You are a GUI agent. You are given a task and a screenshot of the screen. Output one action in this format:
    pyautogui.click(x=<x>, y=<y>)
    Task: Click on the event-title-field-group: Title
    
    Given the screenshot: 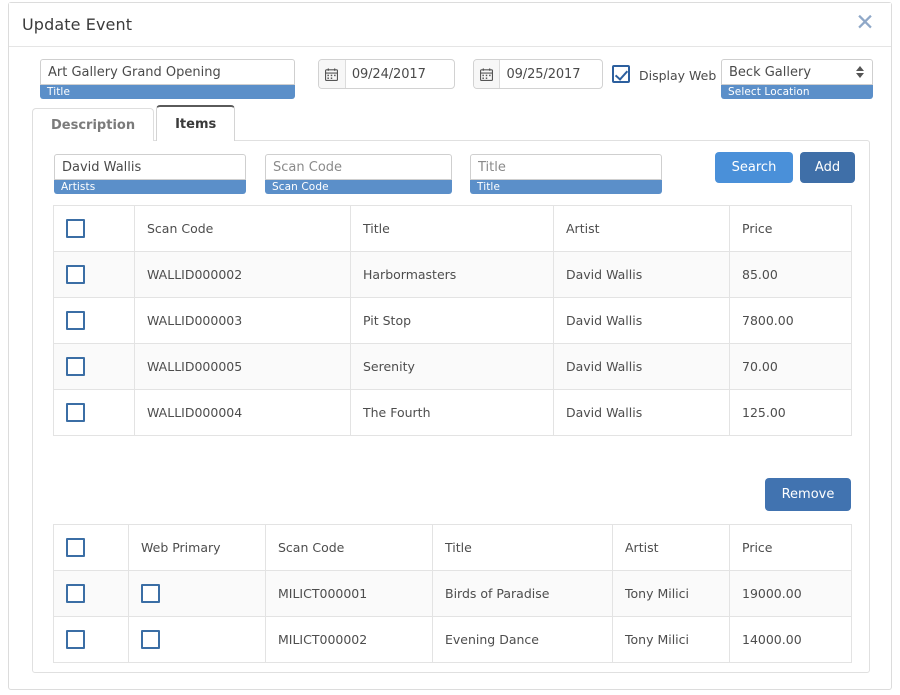 What is the action you would take?
    pyautogui.click(x=167, y=79)
    